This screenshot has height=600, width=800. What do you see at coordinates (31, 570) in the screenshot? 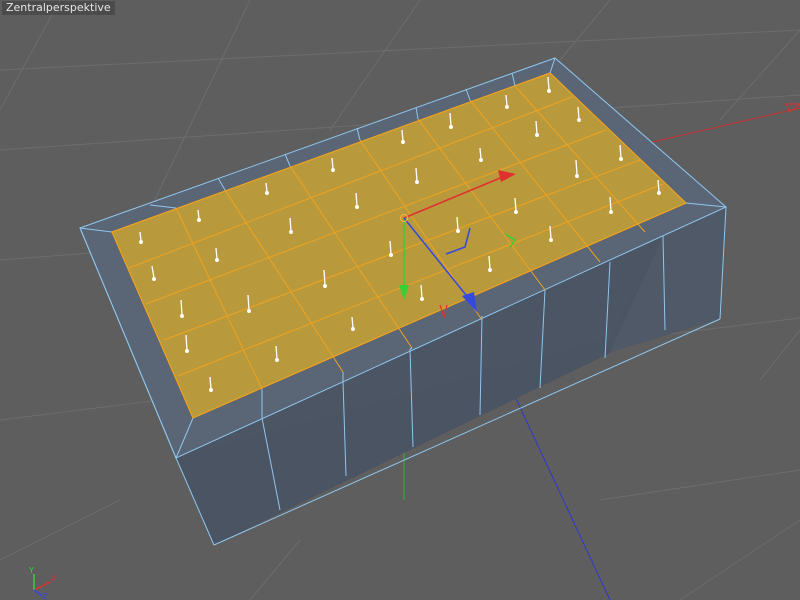
I see `axis-label-y: Y` at bounding box center [31, 570].